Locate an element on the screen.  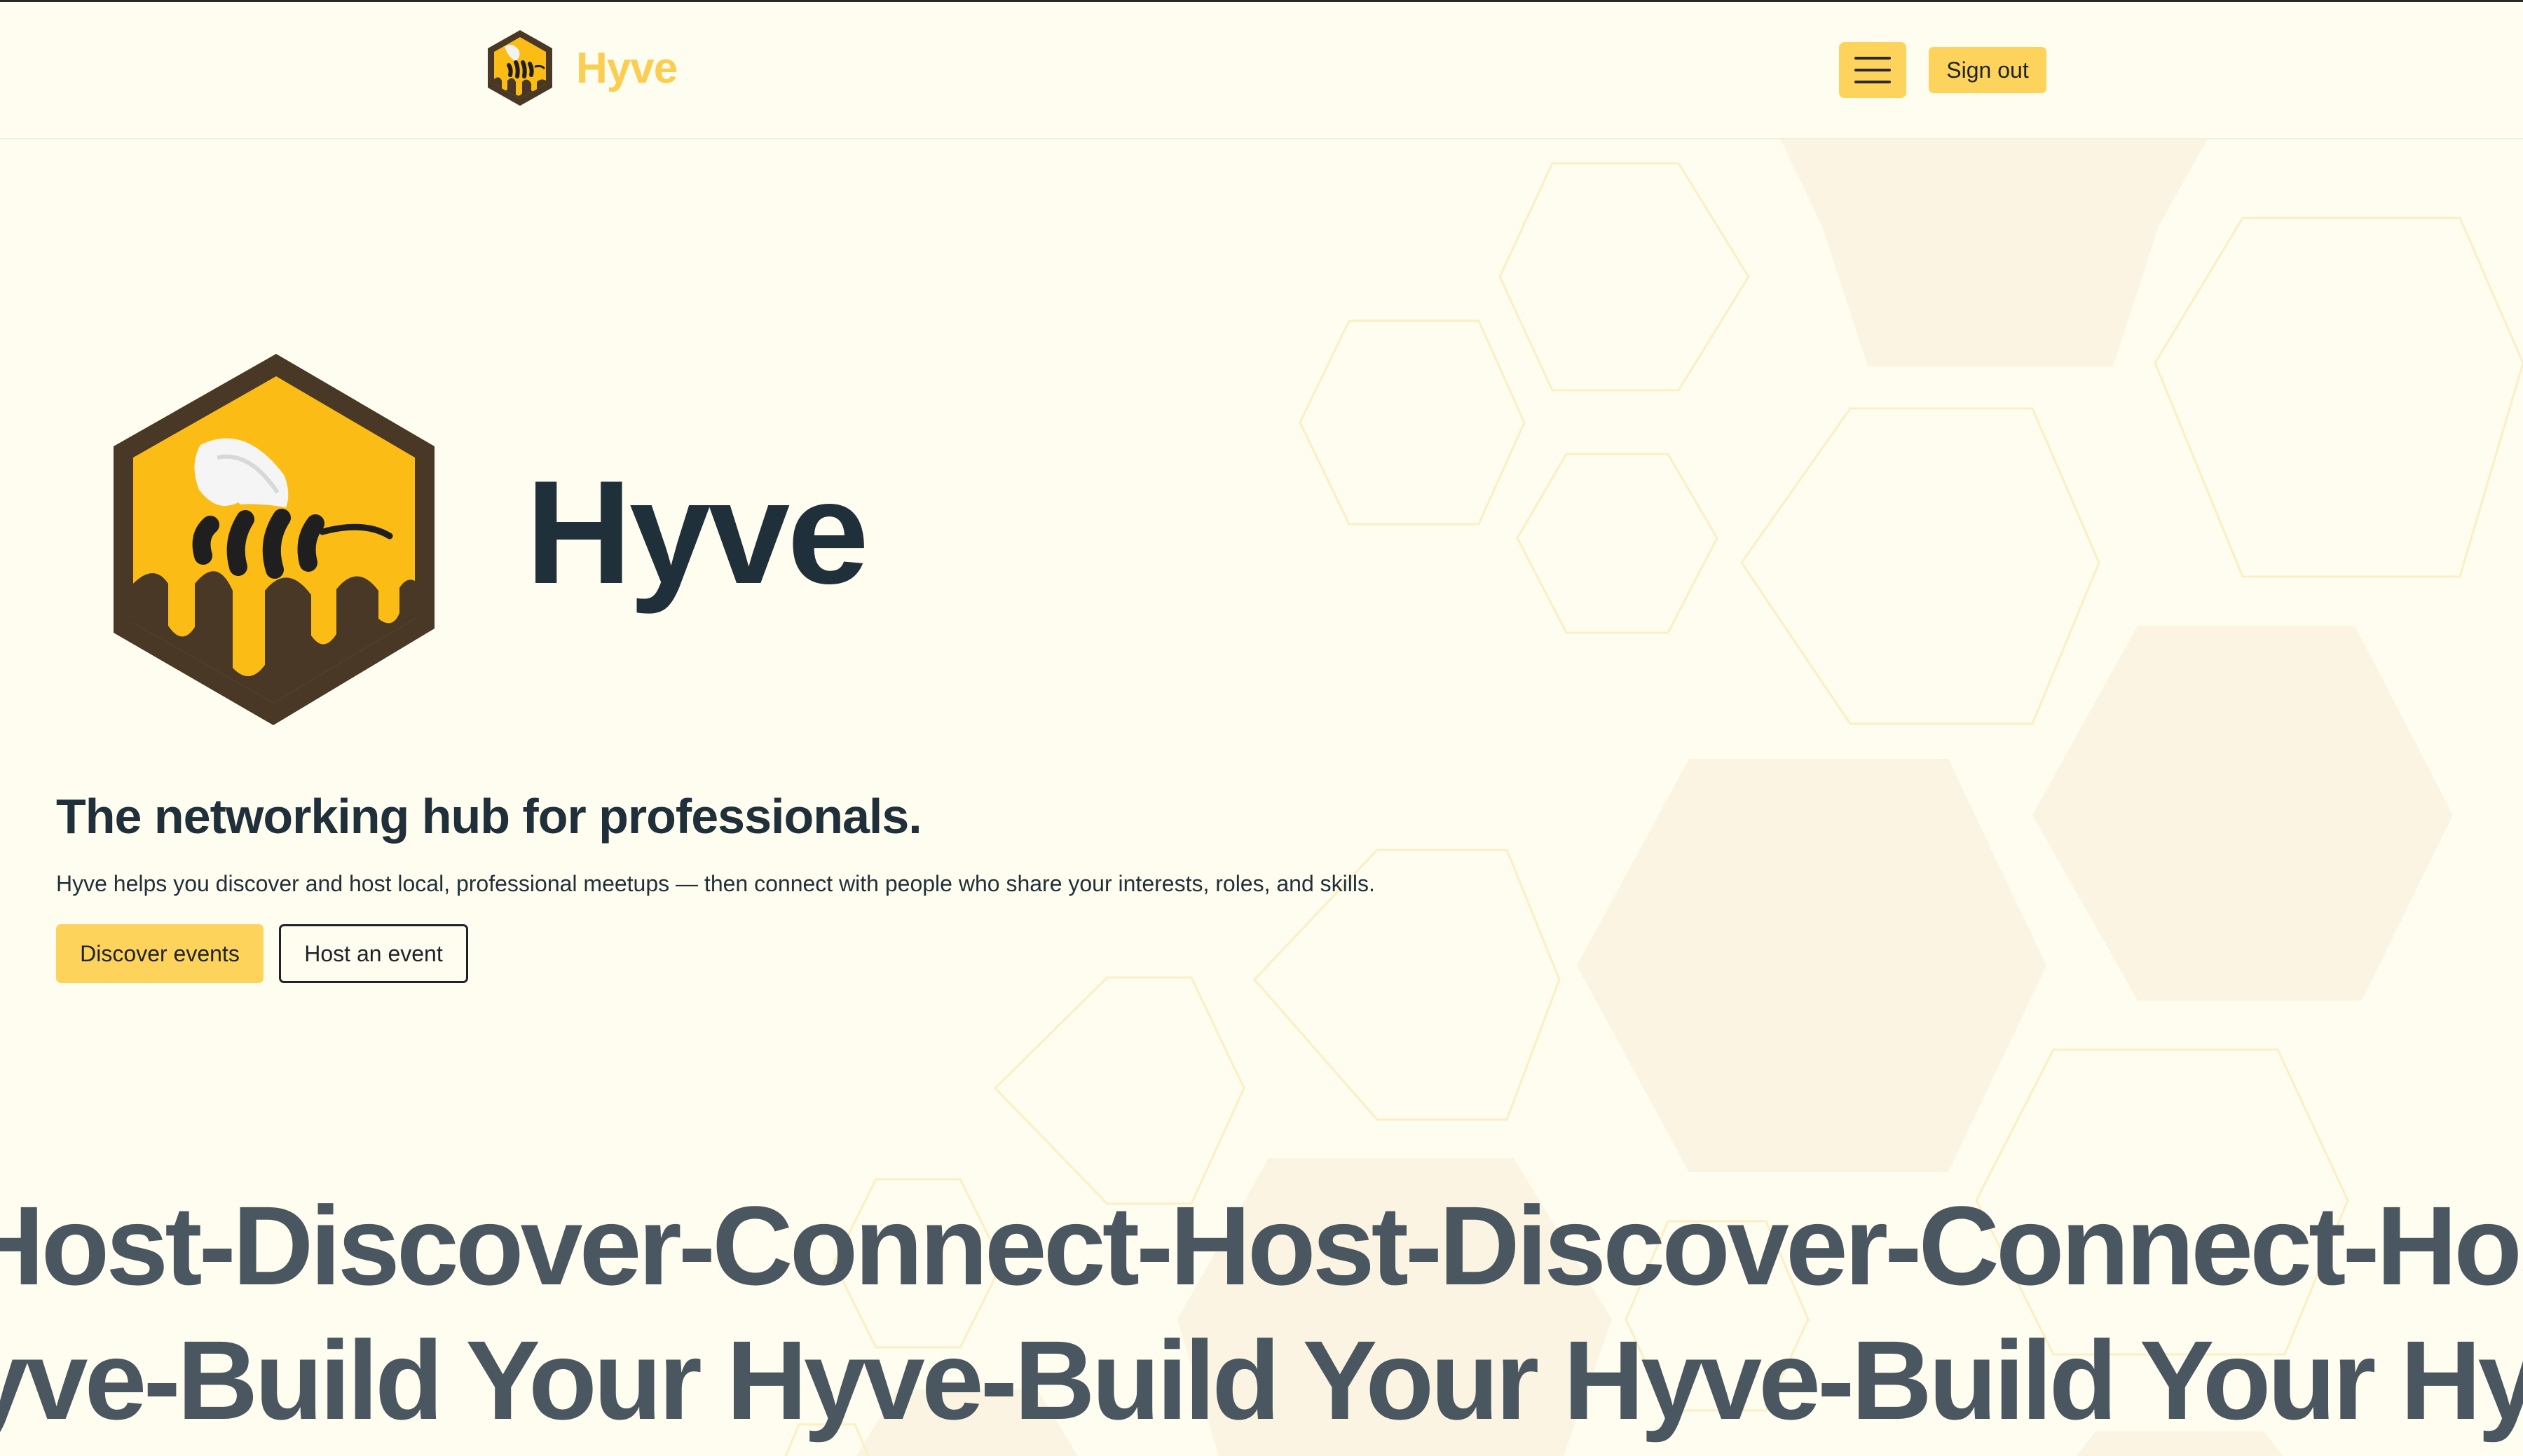
brand-link: Hyve is located at coordinates (581, 68).